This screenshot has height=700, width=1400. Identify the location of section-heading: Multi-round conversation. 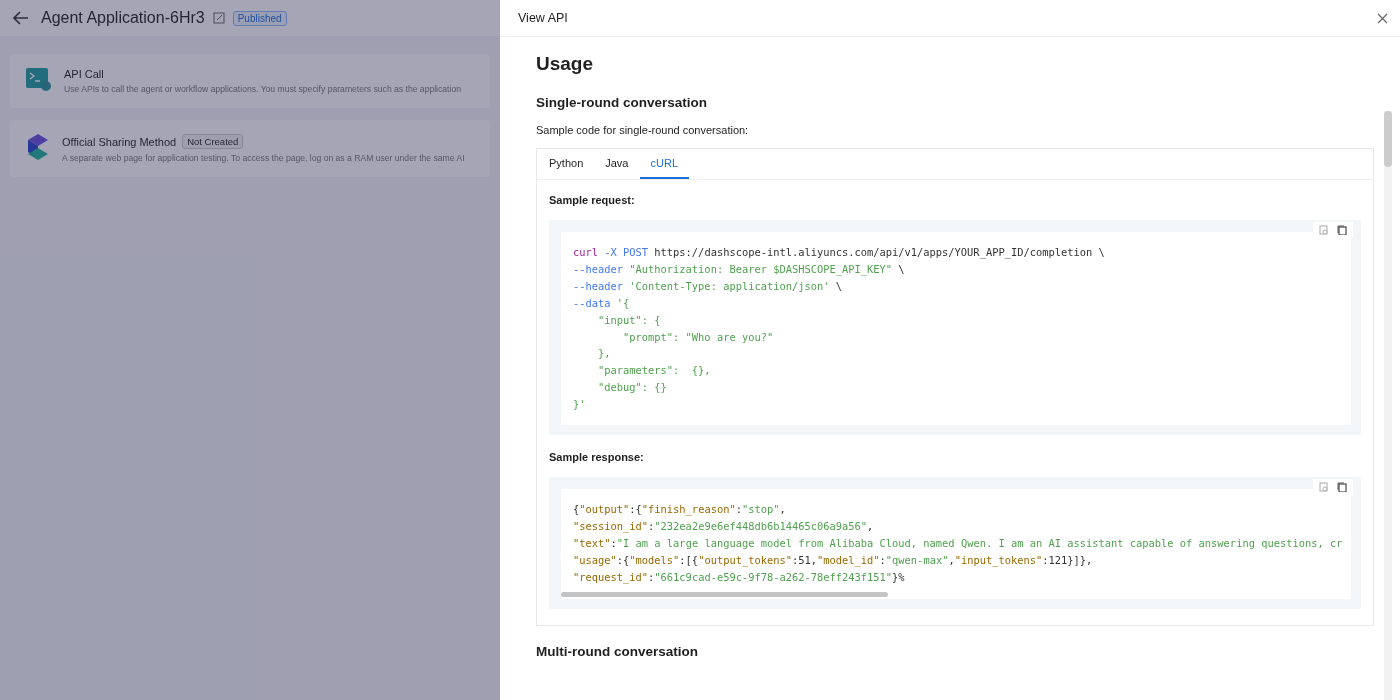
(617, 651).